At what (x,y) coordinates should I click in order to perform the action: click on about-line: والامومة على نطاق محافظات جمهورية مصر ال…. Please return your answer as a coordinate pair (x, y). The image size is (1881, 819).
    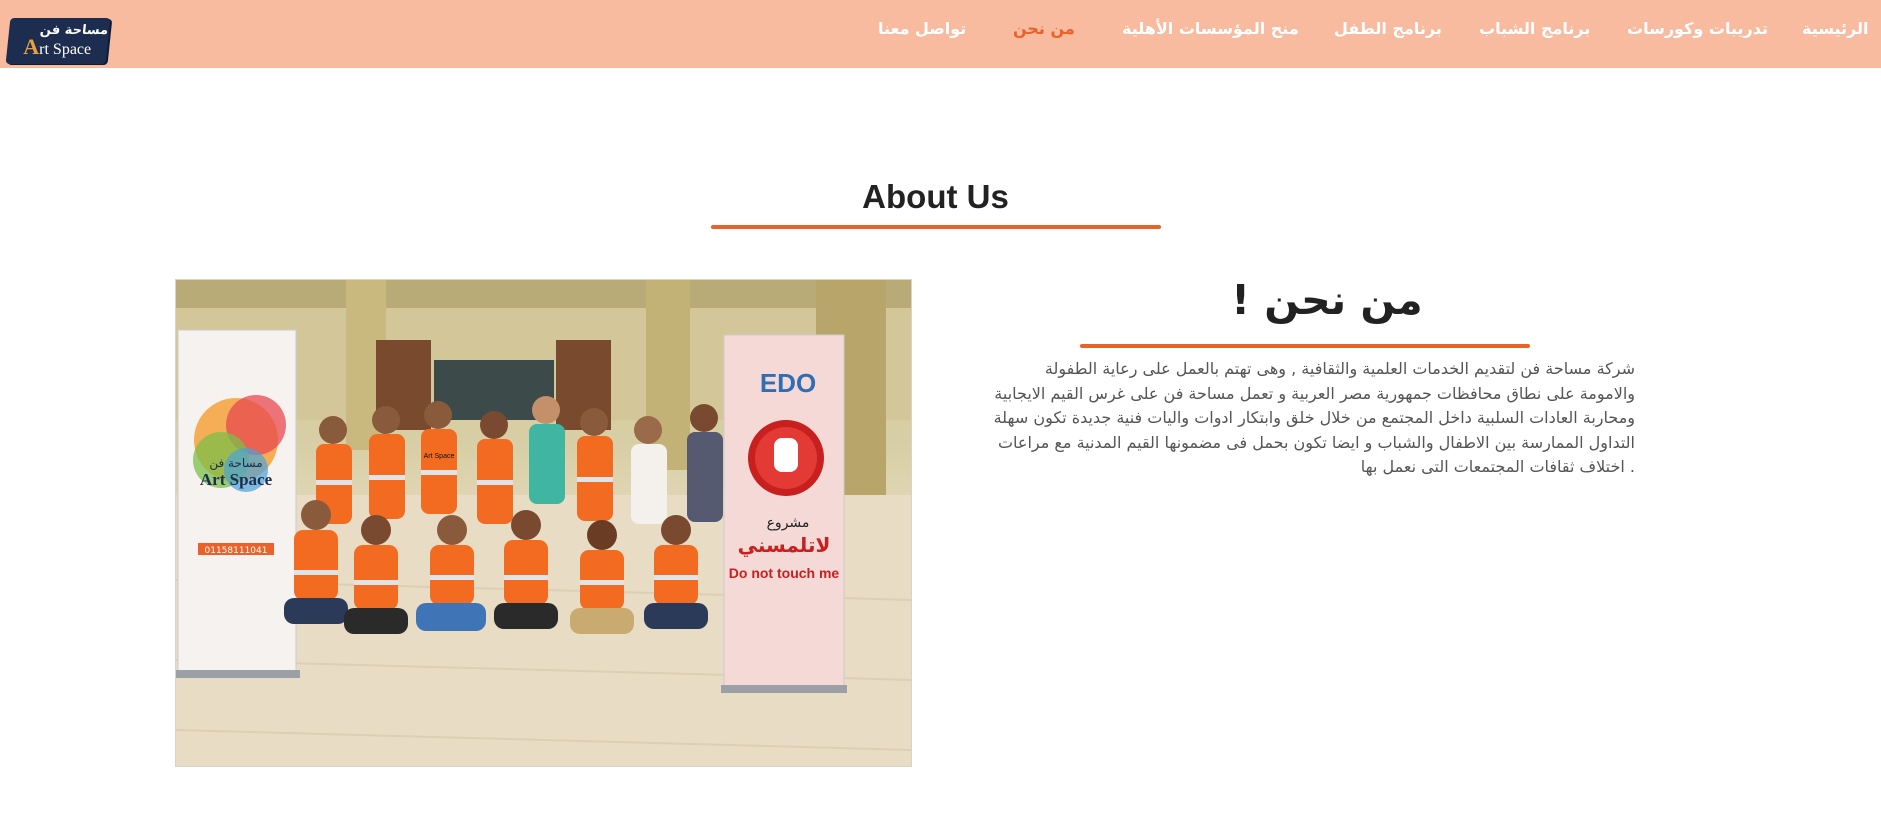
    Looking at the image, I should click on (1314, 393).